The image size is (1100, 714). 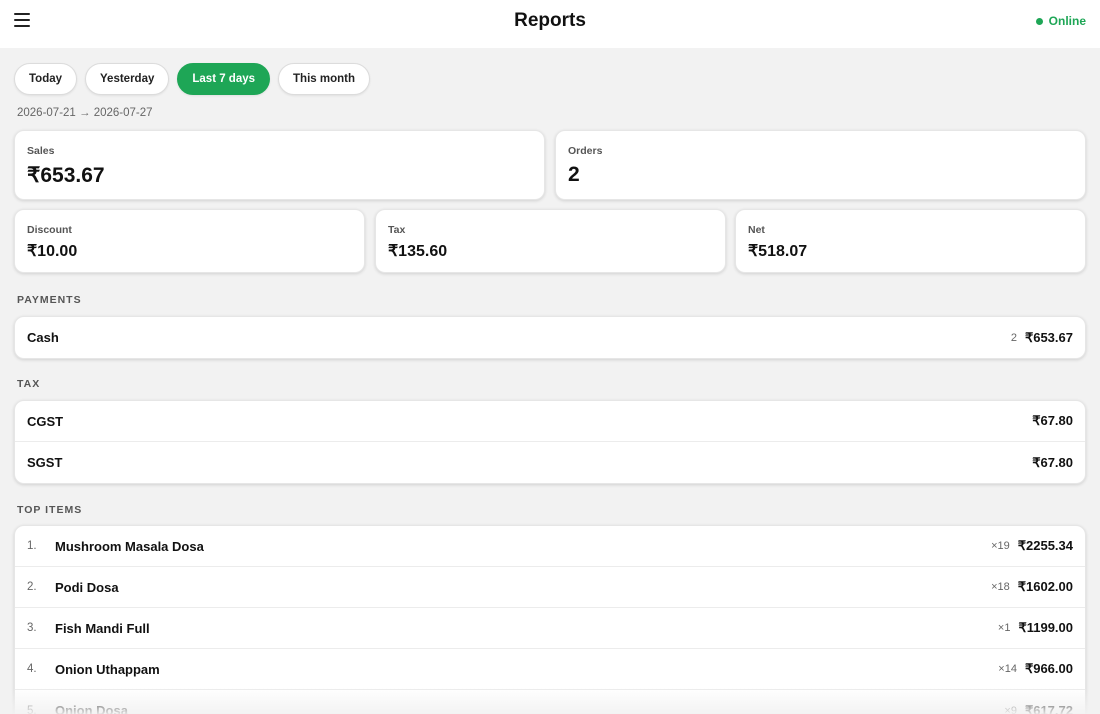 I want to click on item-amount: ₹2255.34, so click(x=1045, y=545).